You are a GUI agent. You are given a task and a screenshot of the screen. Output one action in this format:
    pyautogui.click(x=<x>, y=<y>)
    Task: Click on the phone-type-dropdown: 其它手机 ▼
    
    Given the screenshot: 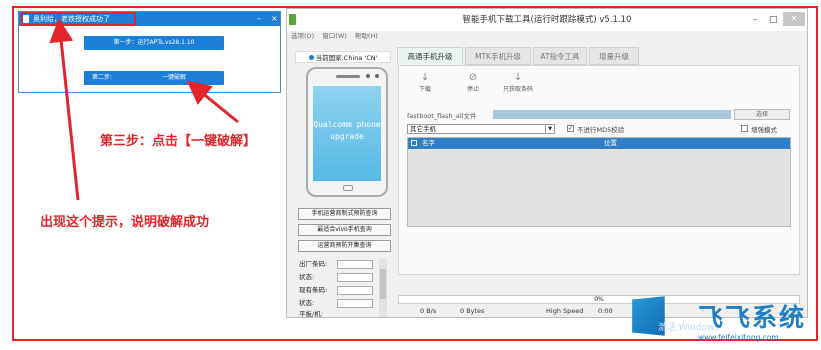 What is the action you would take?
    pyautogui.click(x=481, y=129)
    